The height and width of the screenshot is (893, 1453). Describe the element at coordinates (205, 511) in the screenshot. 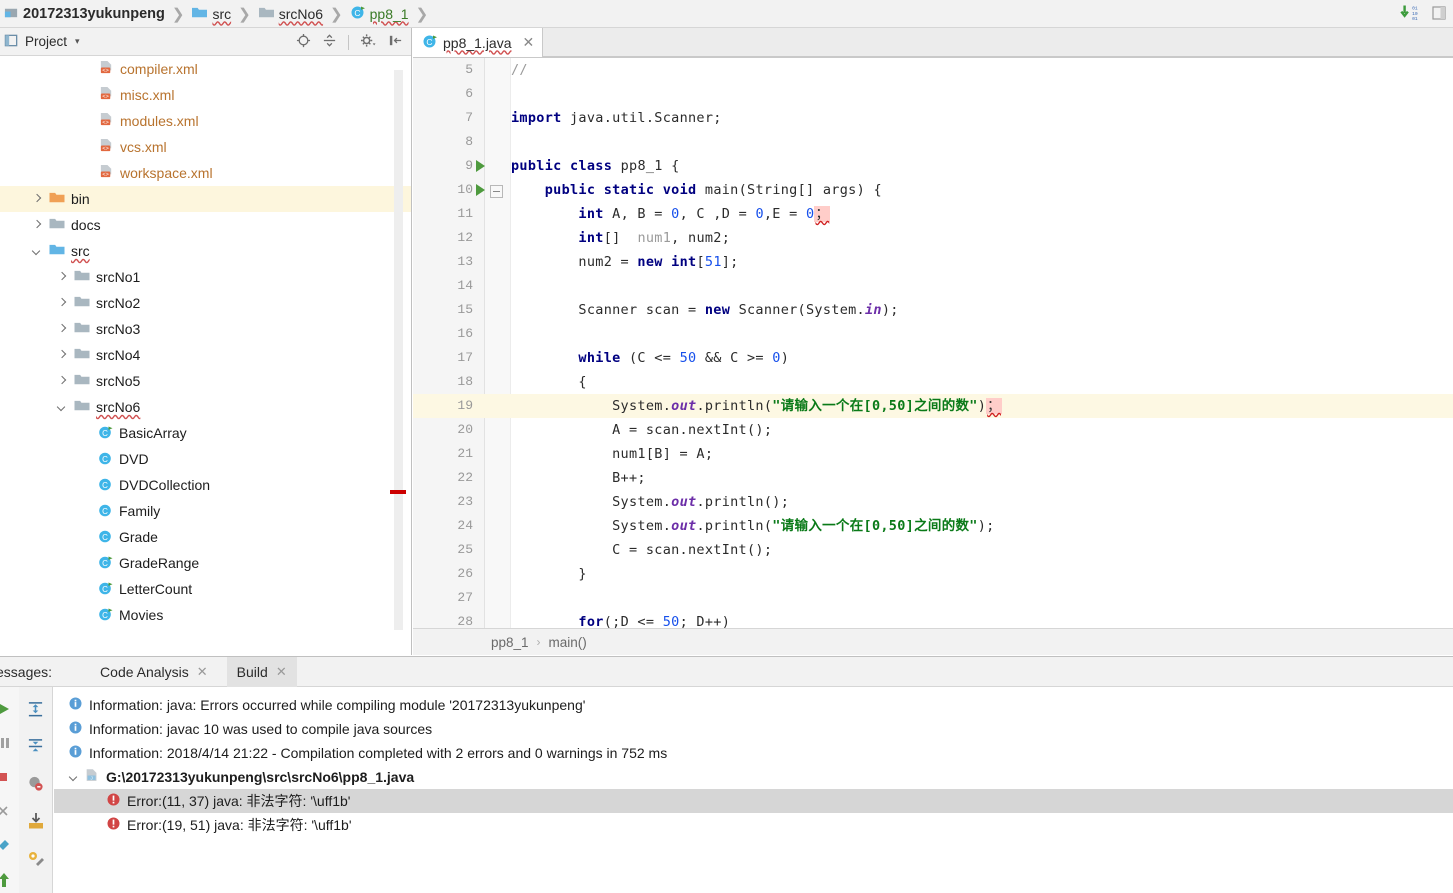

I see `tree-item-family: C Family` at that location.